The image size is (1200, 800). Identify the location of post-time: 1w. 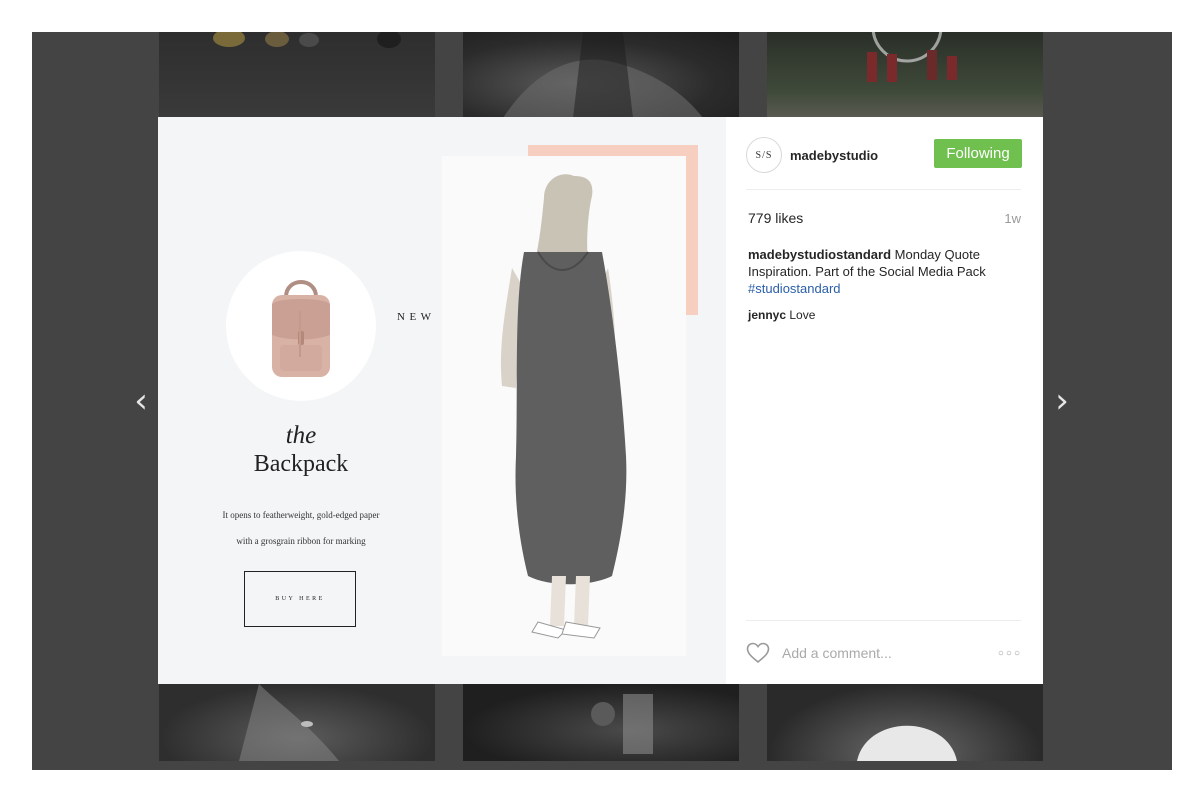
(1012, 218).